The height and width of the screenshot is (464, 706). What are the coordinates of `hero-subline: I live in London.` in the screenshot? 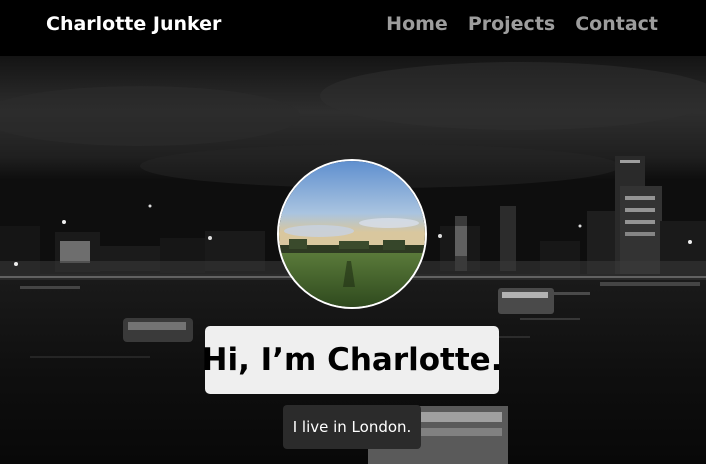 It's located at (352, 427).